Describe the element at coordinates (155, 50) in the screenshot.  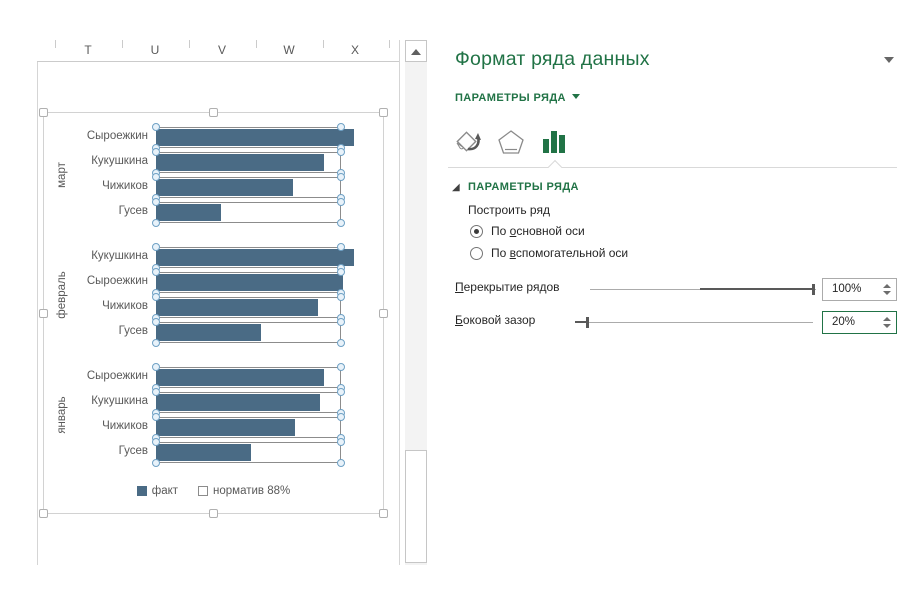
I see `column-header-u: U` at that location.